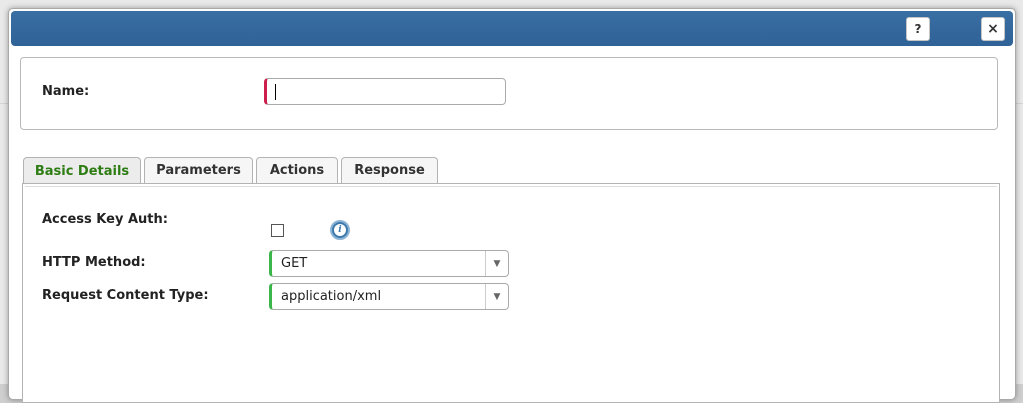  Describe the element at coordinates (389, 296) in the screenshot. I see `request-content-type-select: application/xml ▼` at that location.